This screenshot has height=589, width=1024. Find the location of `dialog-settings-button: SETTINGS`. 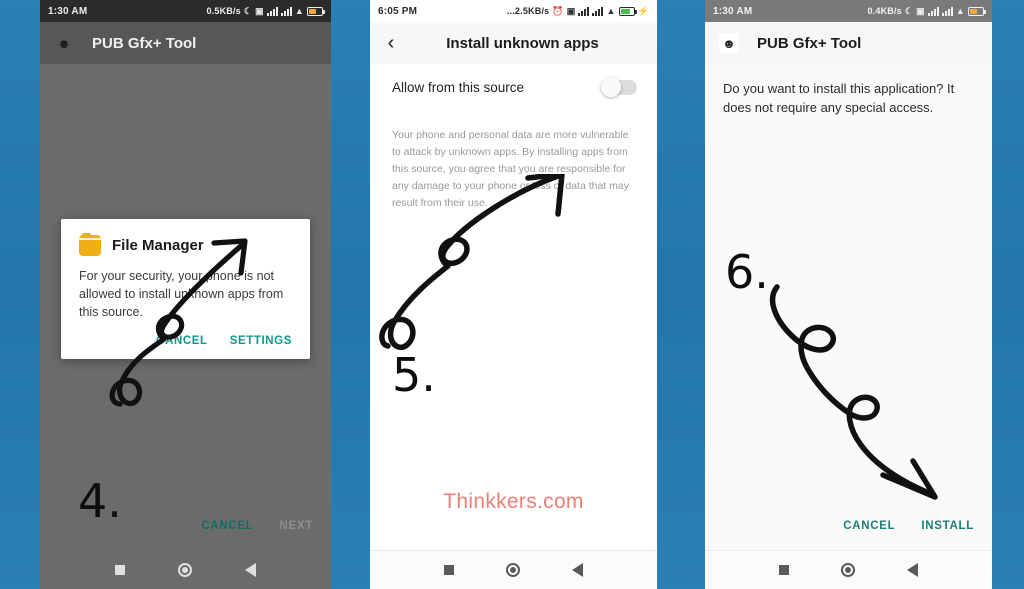

dialog-settings-button: SETTINGS is located at coordinates (261, 341).